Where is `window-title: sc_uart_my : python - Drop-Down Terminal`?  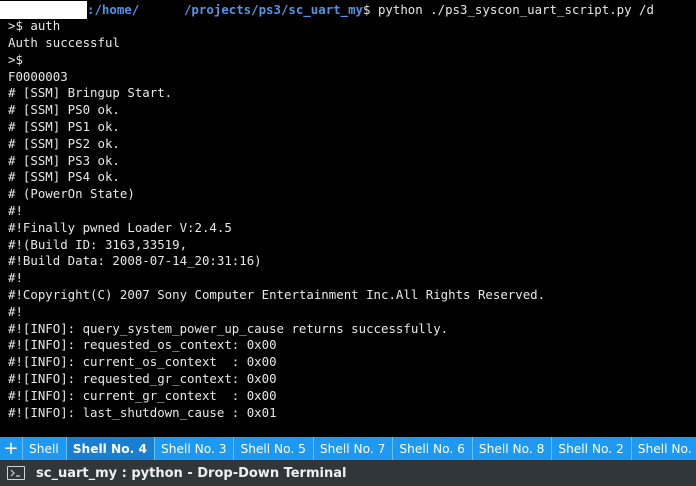
window-title: sc_uart_my : python - Drop-Down Terminal is located at coordinates (191, 473).